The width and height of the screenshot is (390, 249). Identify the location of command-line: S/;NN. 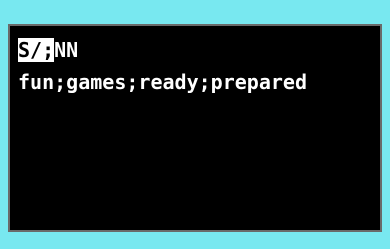
(48, 50).